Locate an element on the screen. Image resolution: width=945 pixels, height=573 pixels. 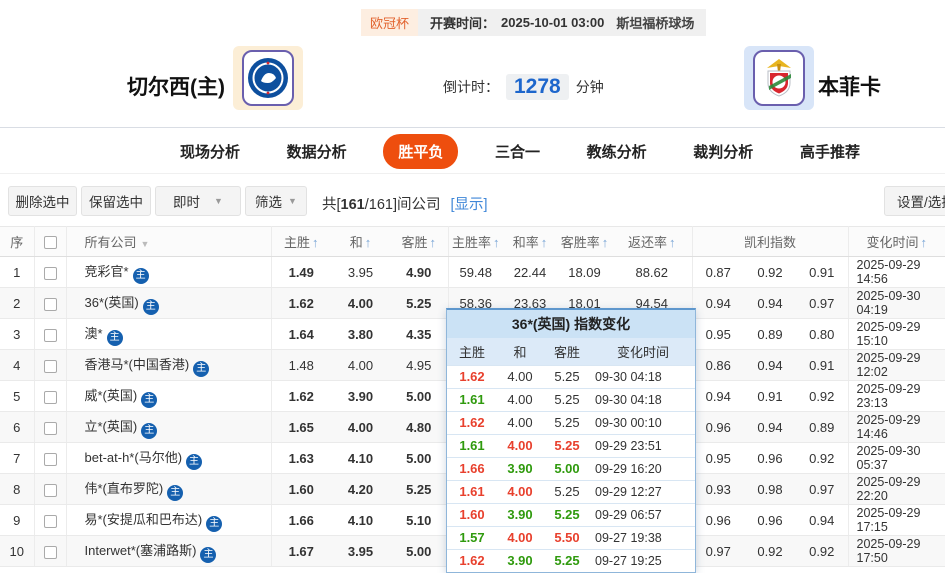
home-odds: 1.60 is located at coordinates (301, 489).